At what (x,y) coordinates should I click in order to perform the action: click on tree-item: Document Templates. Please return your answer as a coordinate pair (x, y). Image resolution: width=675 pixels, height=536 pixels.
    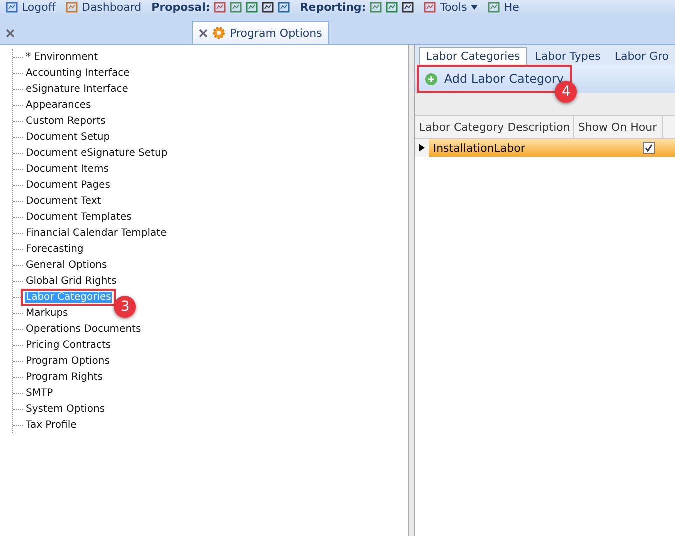
    Looking at the image, I should click on (79, 217).